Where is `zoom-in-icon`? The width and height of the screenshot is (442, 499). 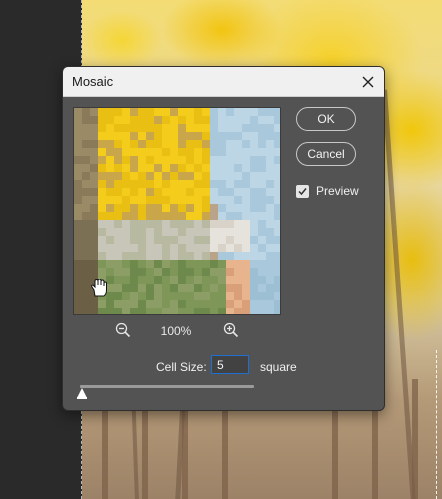 zoom-in-icon is located at coordinates (231, 330).